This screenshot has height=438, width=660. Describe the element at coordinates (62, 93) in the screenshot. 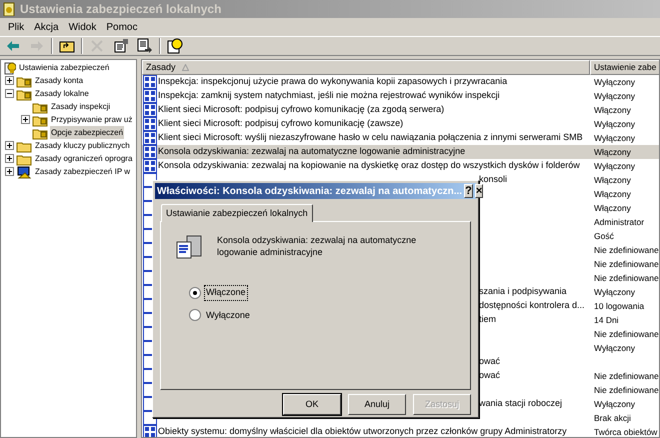

I see `tree-item: Zasady lokalne` at that location.